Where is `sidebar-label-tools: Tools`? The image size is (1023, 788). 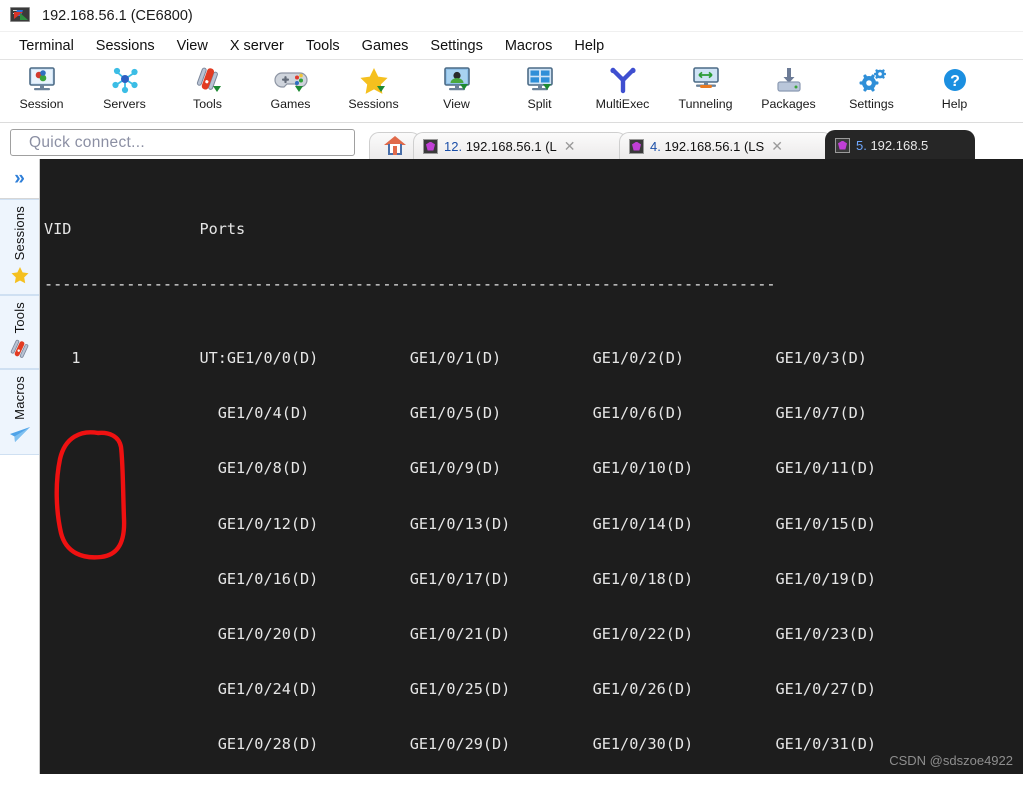
sidebar-label-tools: Tools is located at coordinates (19, 318).